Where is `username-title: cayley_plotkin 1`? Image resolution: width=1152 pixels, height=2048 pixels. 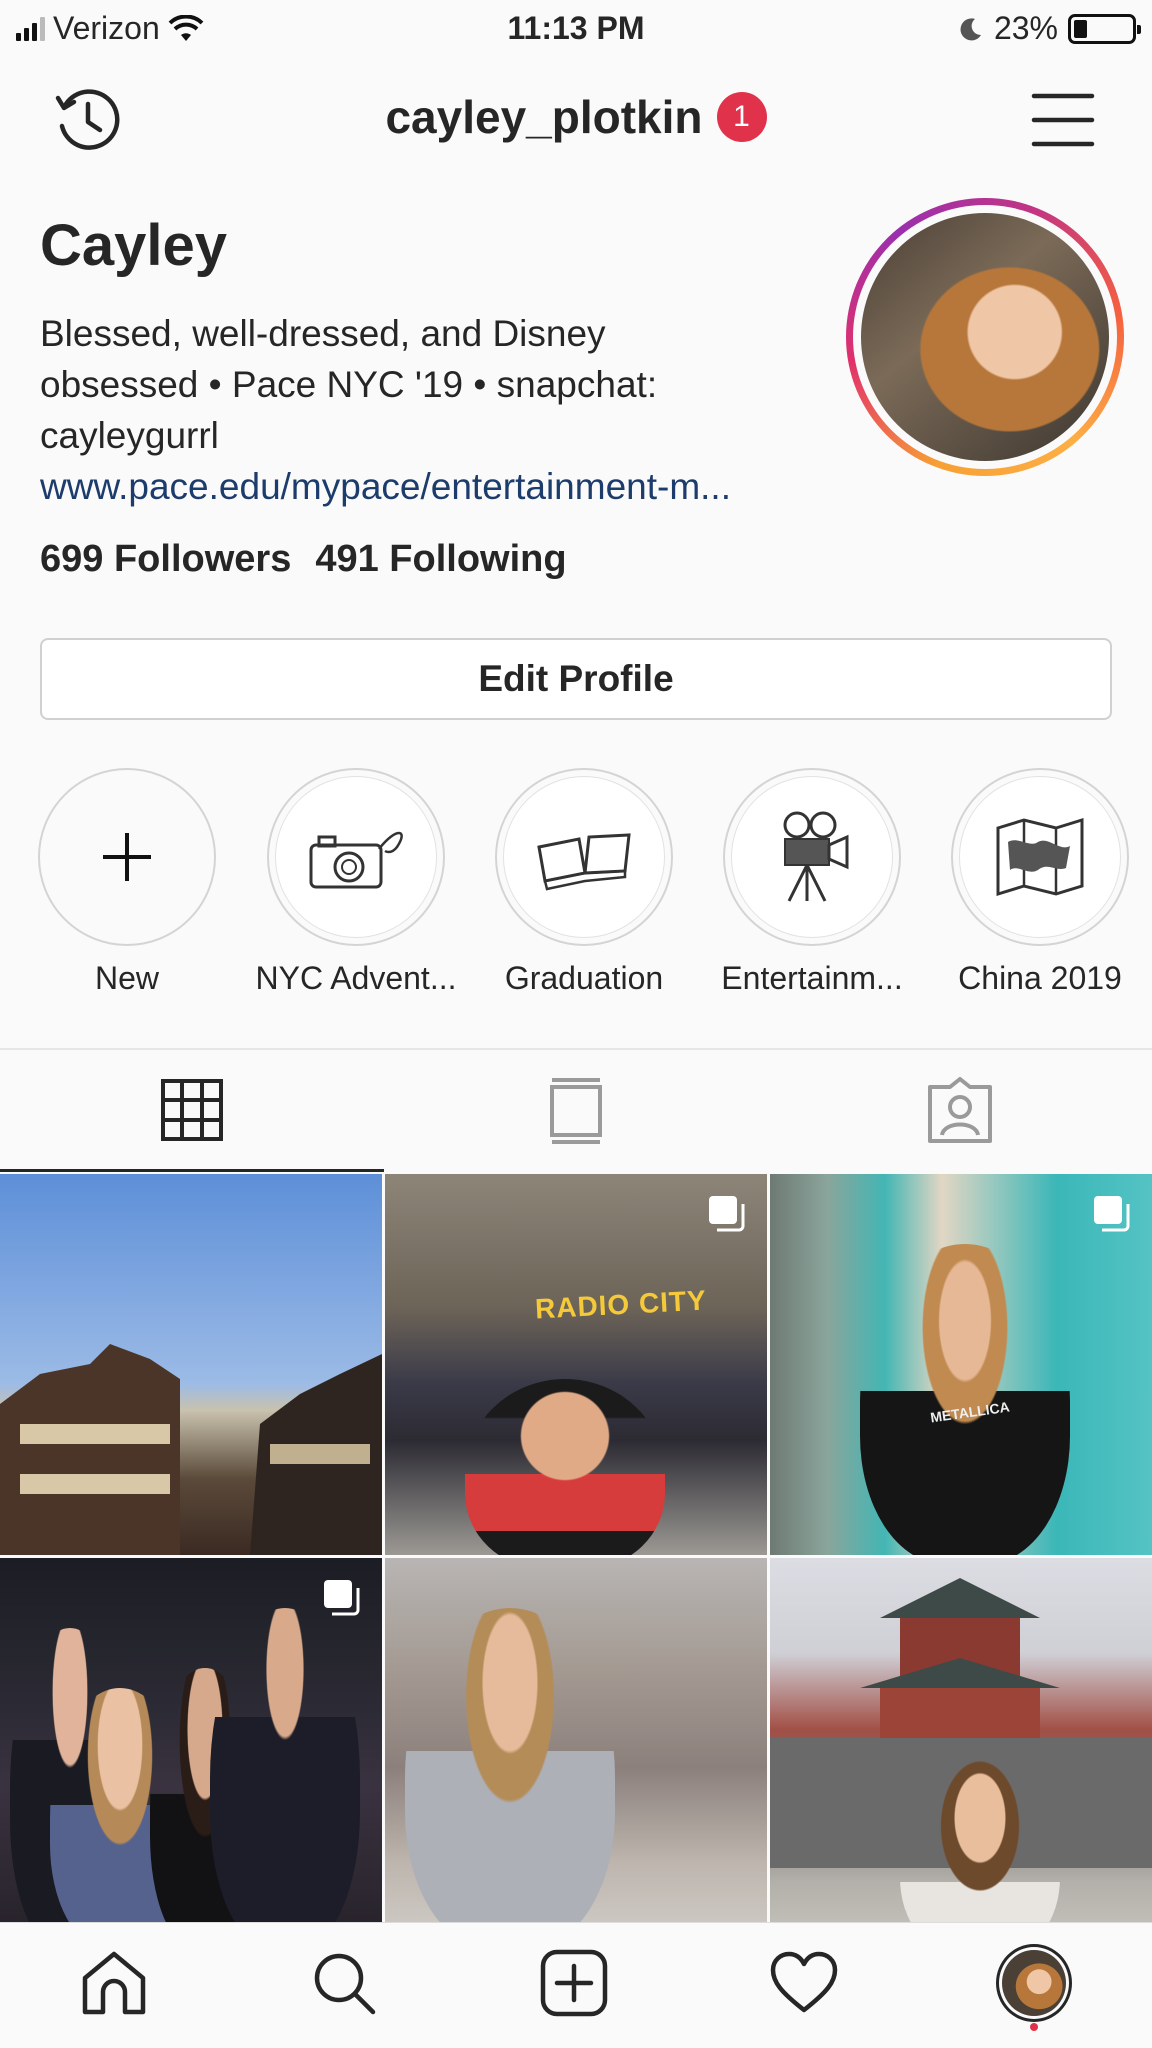
username-title: cayley_plotkin 1 is located at coordinates (576, 117).